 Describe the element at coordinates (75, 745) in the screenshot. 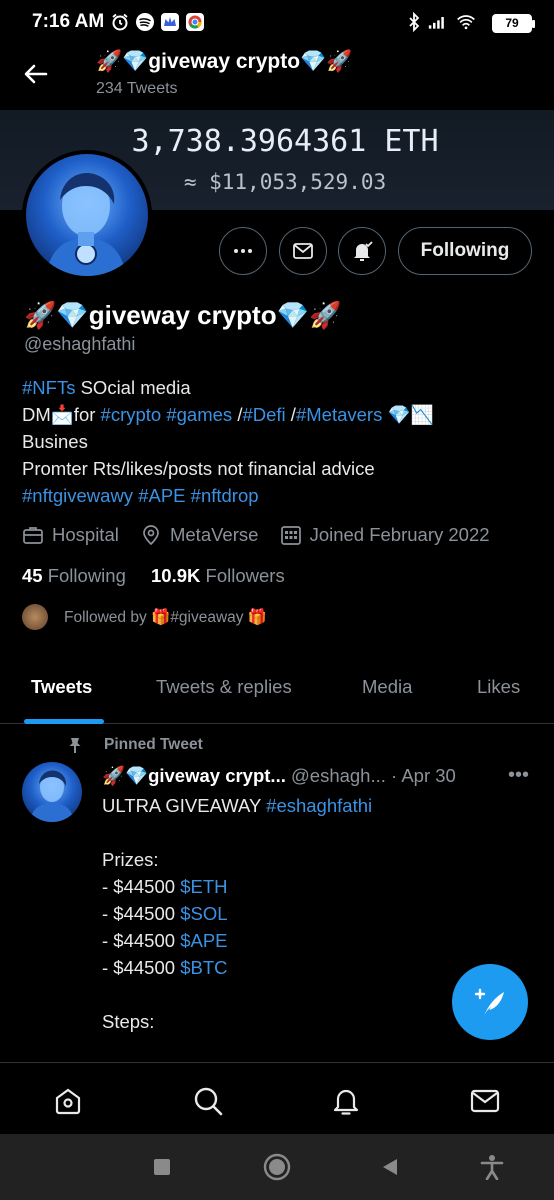

I see `pin-icon` at that location.